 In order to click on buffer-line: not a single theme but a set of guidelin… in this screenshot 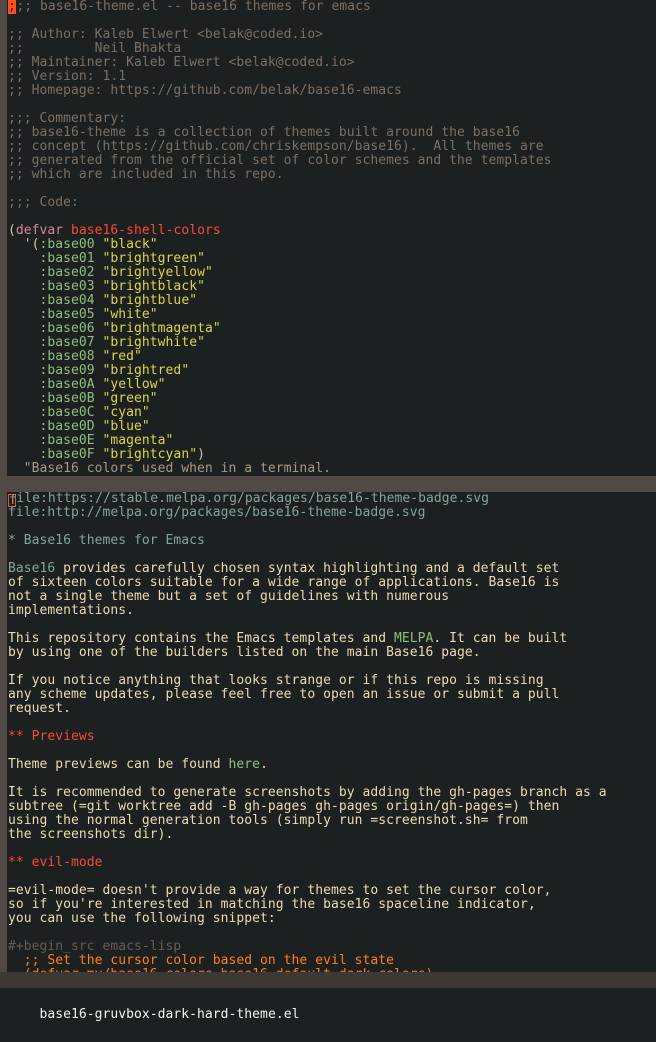, I will do `click(332, 597)`.